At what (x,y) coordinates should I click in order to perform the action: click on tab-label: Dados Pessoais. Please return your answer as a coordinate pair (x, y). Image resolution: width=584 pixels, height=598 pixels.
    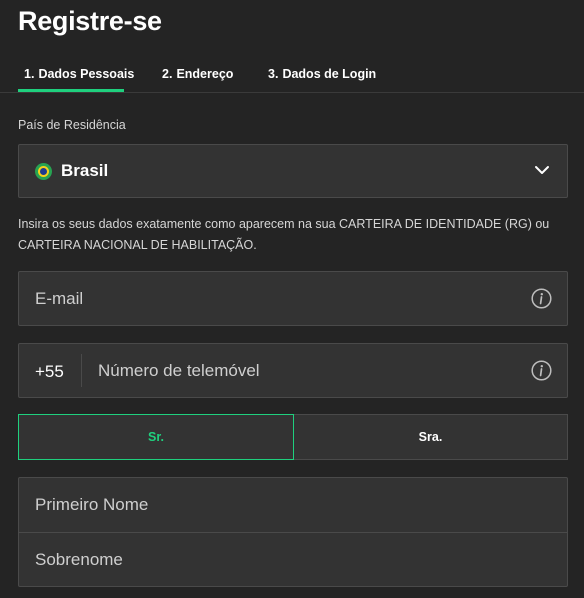
    Looking at the image, I should click on (86, 74).